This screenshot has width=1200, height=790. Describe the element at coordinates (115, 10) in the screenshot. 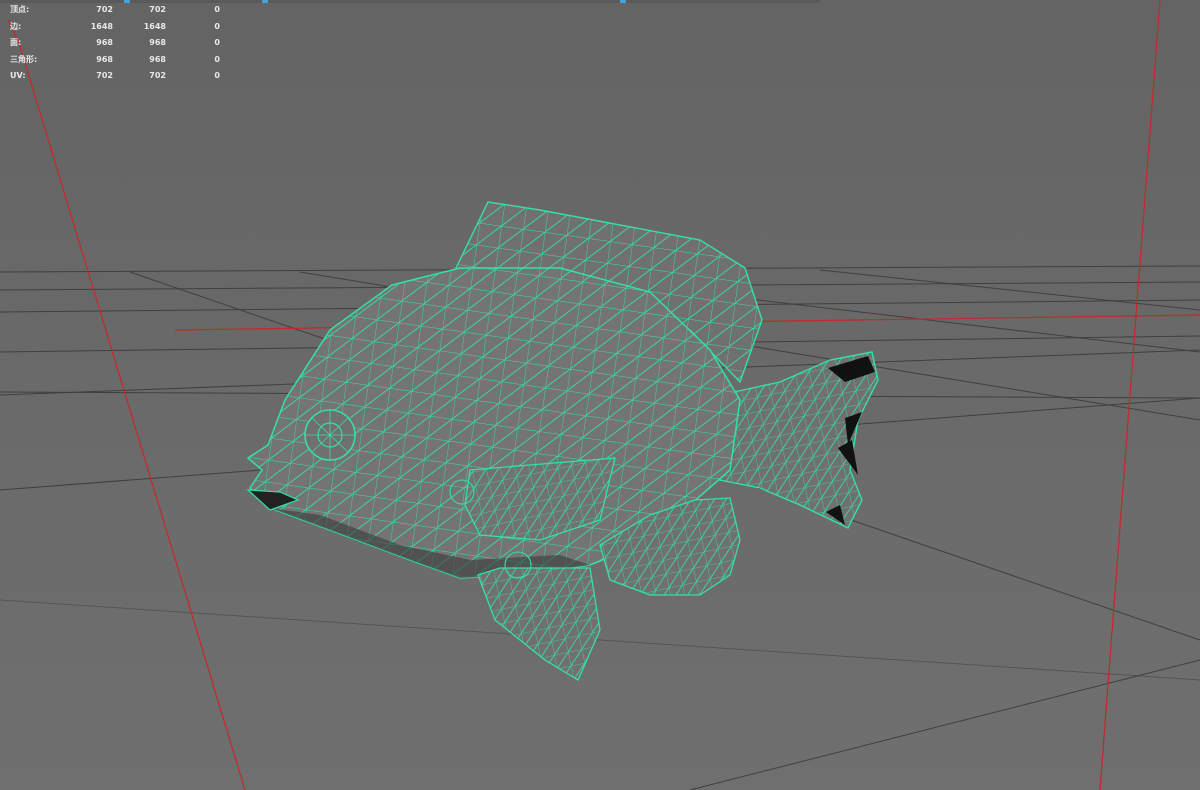

I see `hud-row-vertices: 顶点: 702 702 0` at that location.